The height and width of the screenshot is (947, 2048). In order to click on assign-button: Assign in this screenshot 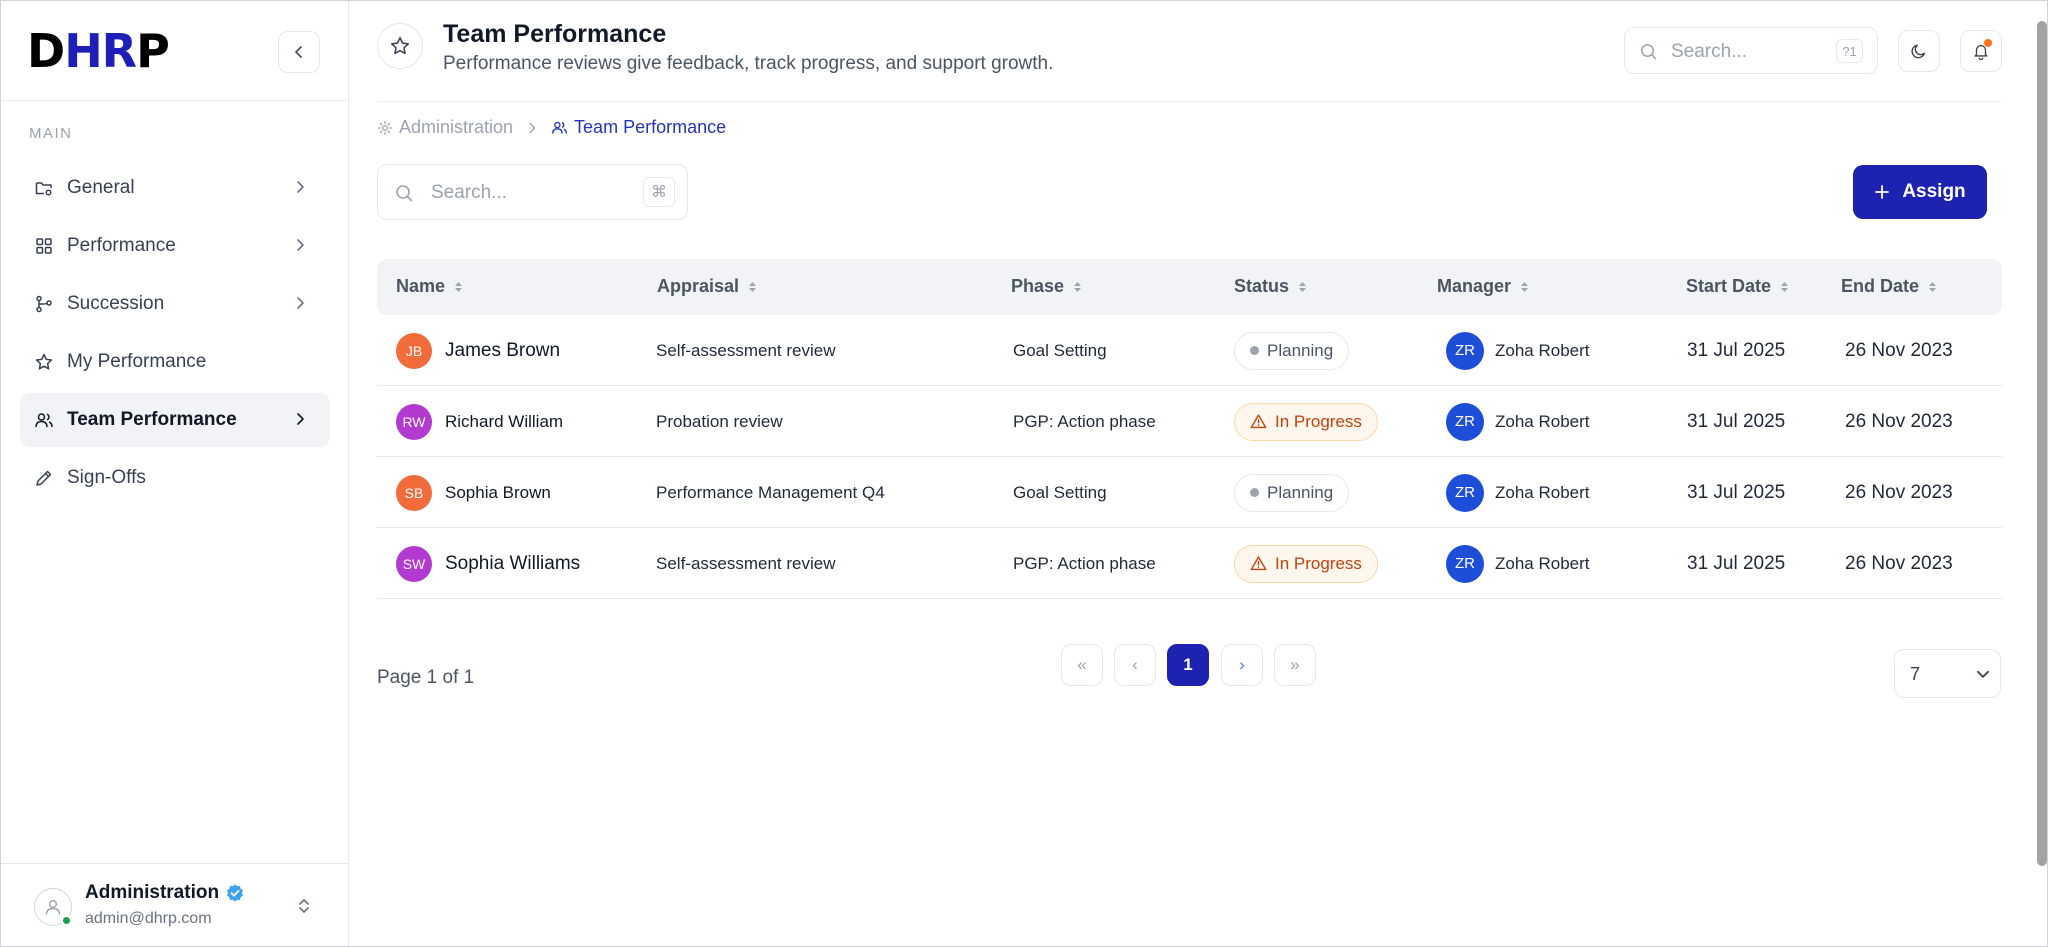, I will do `click(1920, 192)`.